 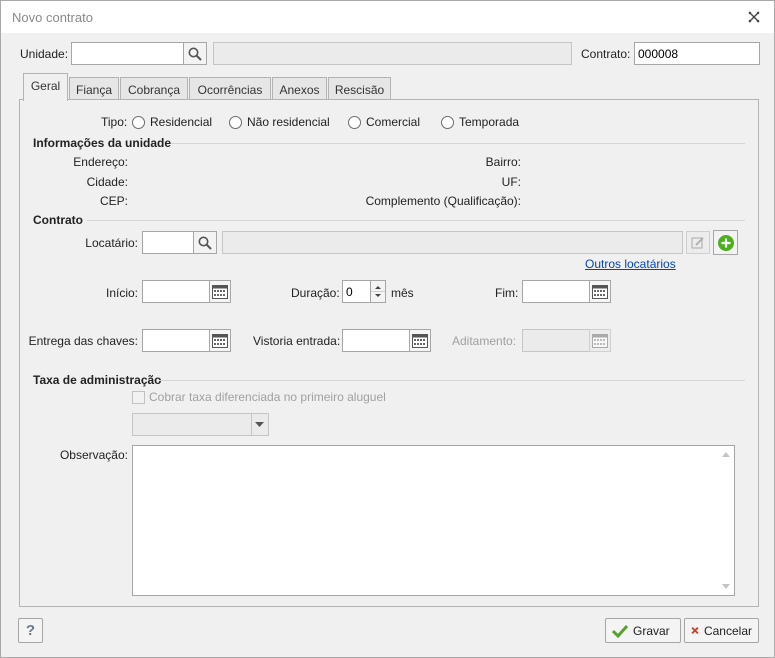 I want to click on add-locatario-button, so click(x=725, y=242).